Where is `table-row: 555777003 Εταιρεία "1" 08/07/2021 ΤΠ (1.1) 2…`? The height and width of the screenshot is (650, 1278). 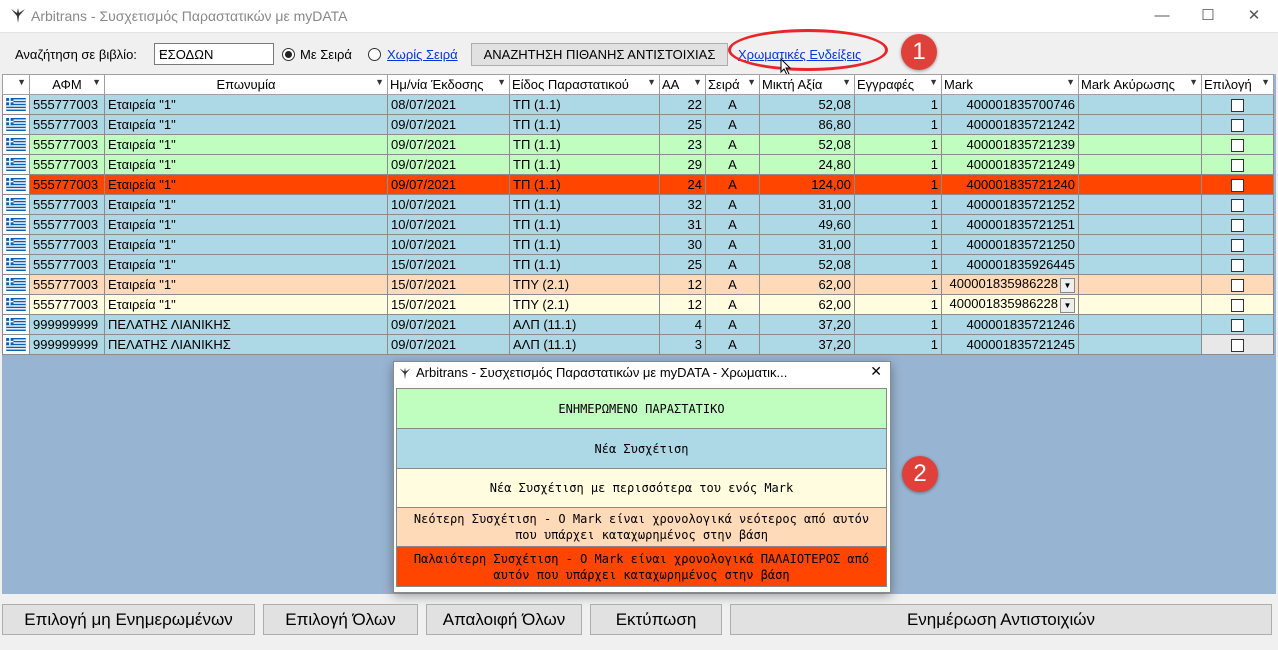 table-row: 555777003 Εταιρεία "1" 08/07/2021 ΤΠ (1.1) 2… is located at coordinates (638, 104).